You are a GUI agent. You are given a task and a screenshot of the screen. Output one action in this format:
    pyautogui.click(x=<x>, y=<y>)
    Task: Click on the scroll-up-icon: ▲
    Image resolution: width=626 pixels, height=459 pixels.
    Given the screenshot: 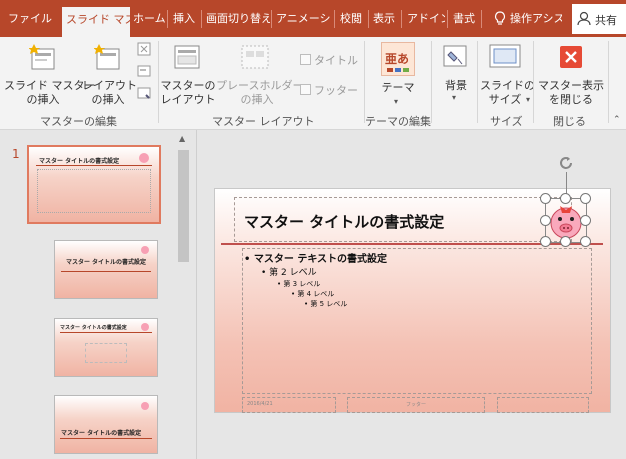 What is the action you would take?
    pyautogui.click(x=182, y=138)
    